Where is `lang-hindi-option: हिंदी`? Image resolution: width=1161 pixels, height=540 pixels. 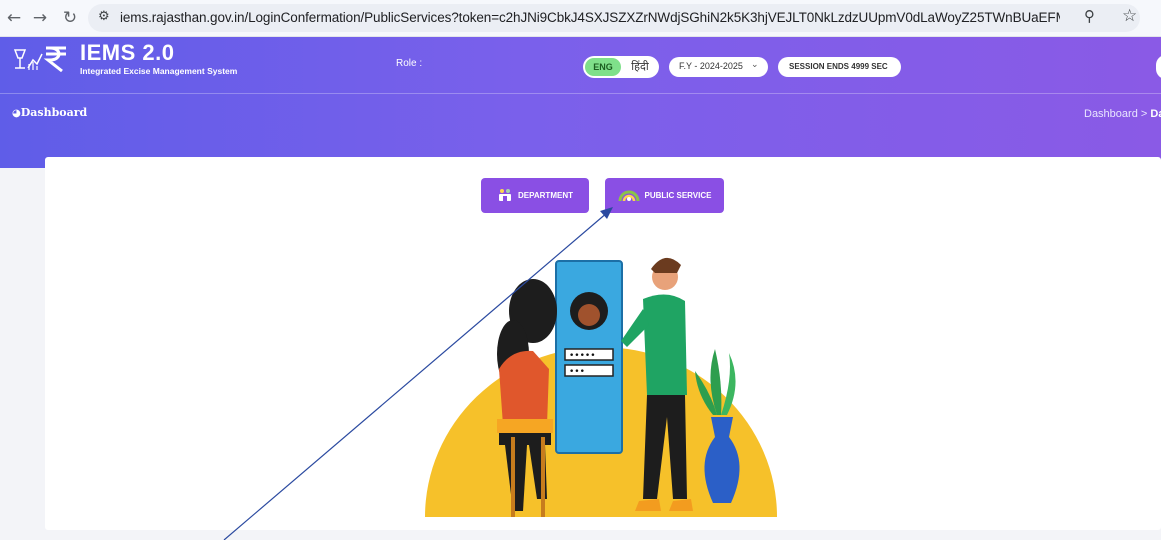
lang-hindi-option: हिंदी is located at coordinates (640, 67).